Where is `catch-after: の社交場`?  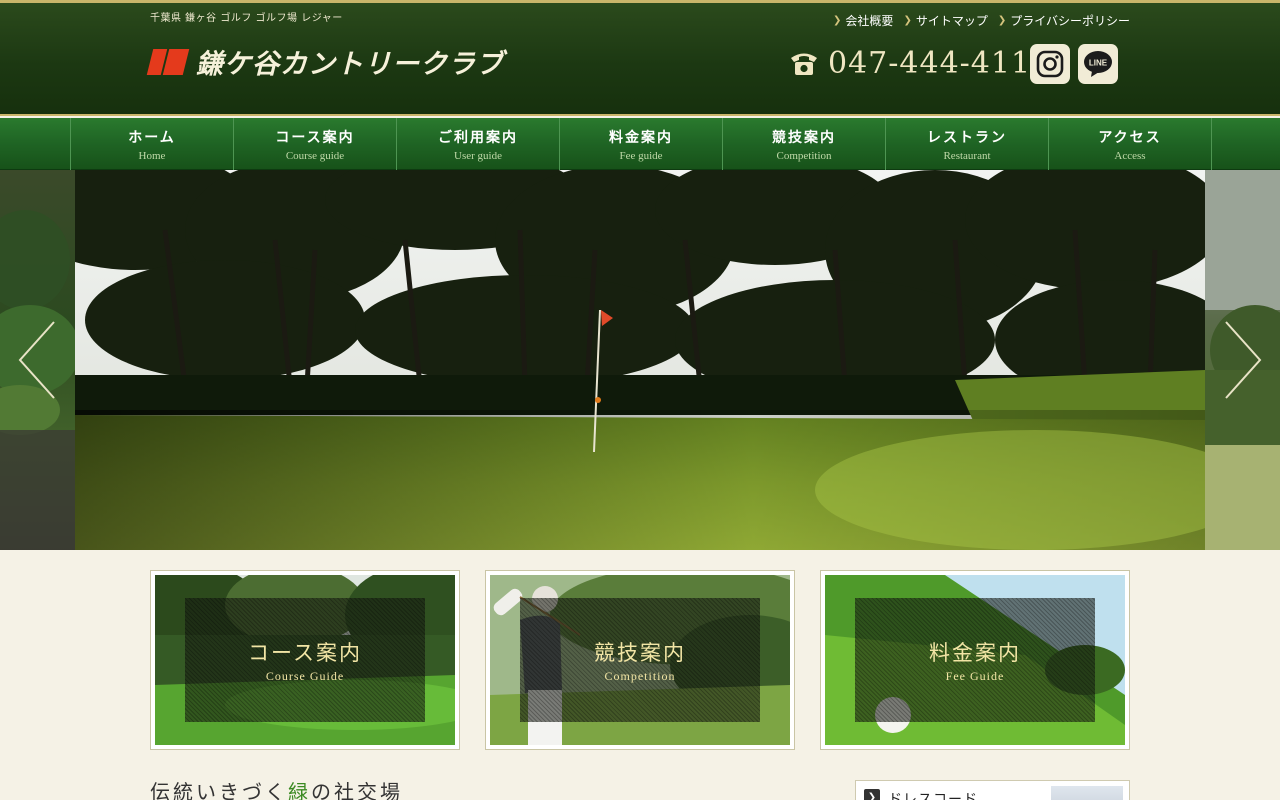
catch-after: の社交場 is located at coordinates (357, 790).